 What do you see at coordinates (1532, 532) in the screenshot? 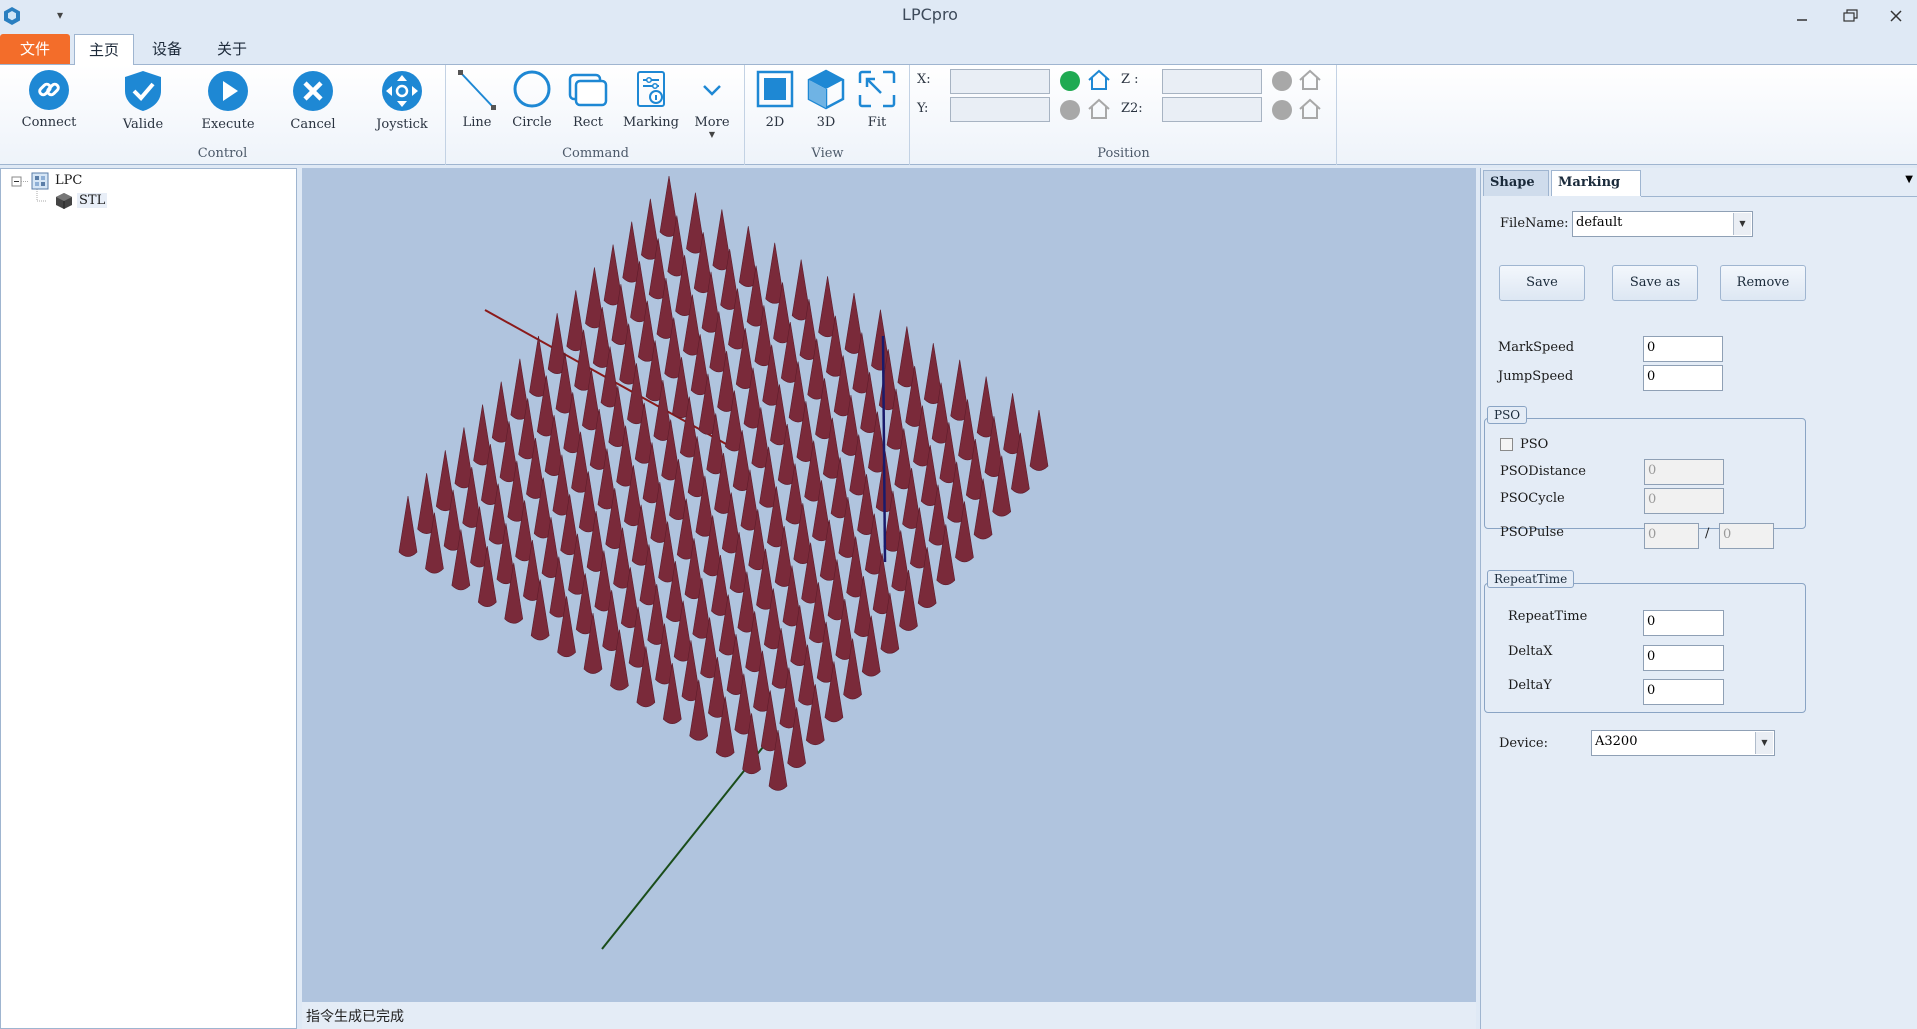
I see `pso-pulse-label: PSOPulse` at bounding box center [1532, 532].